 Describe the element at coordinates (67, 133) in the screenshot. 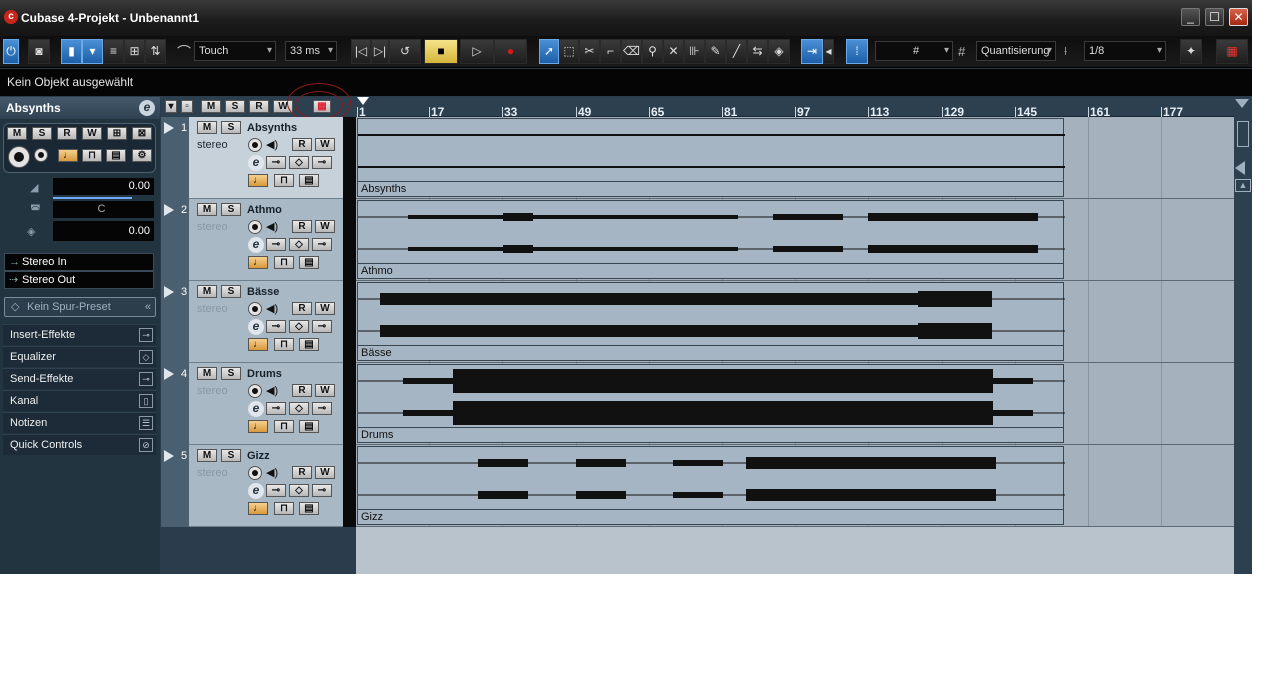

I see `read-button: R` at that location.